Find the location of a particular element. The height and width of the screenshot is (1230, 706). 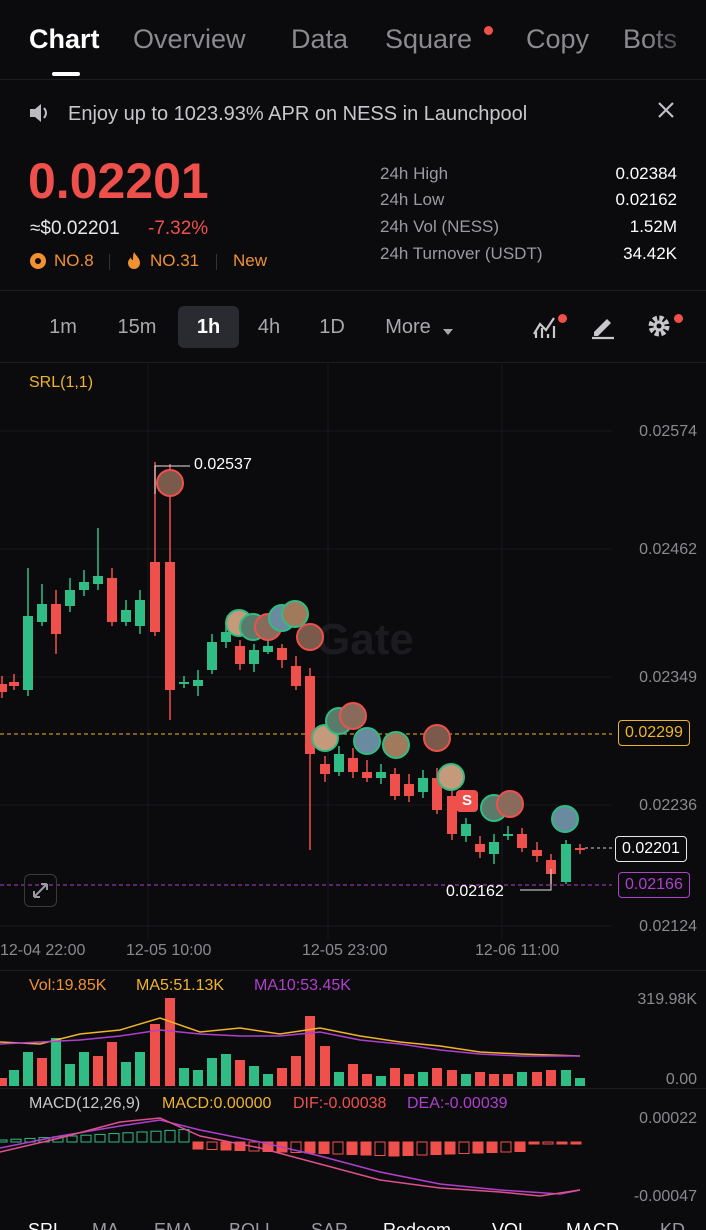

stat-label: 24h Vol (NESS) is located at coordinates (440, 226).